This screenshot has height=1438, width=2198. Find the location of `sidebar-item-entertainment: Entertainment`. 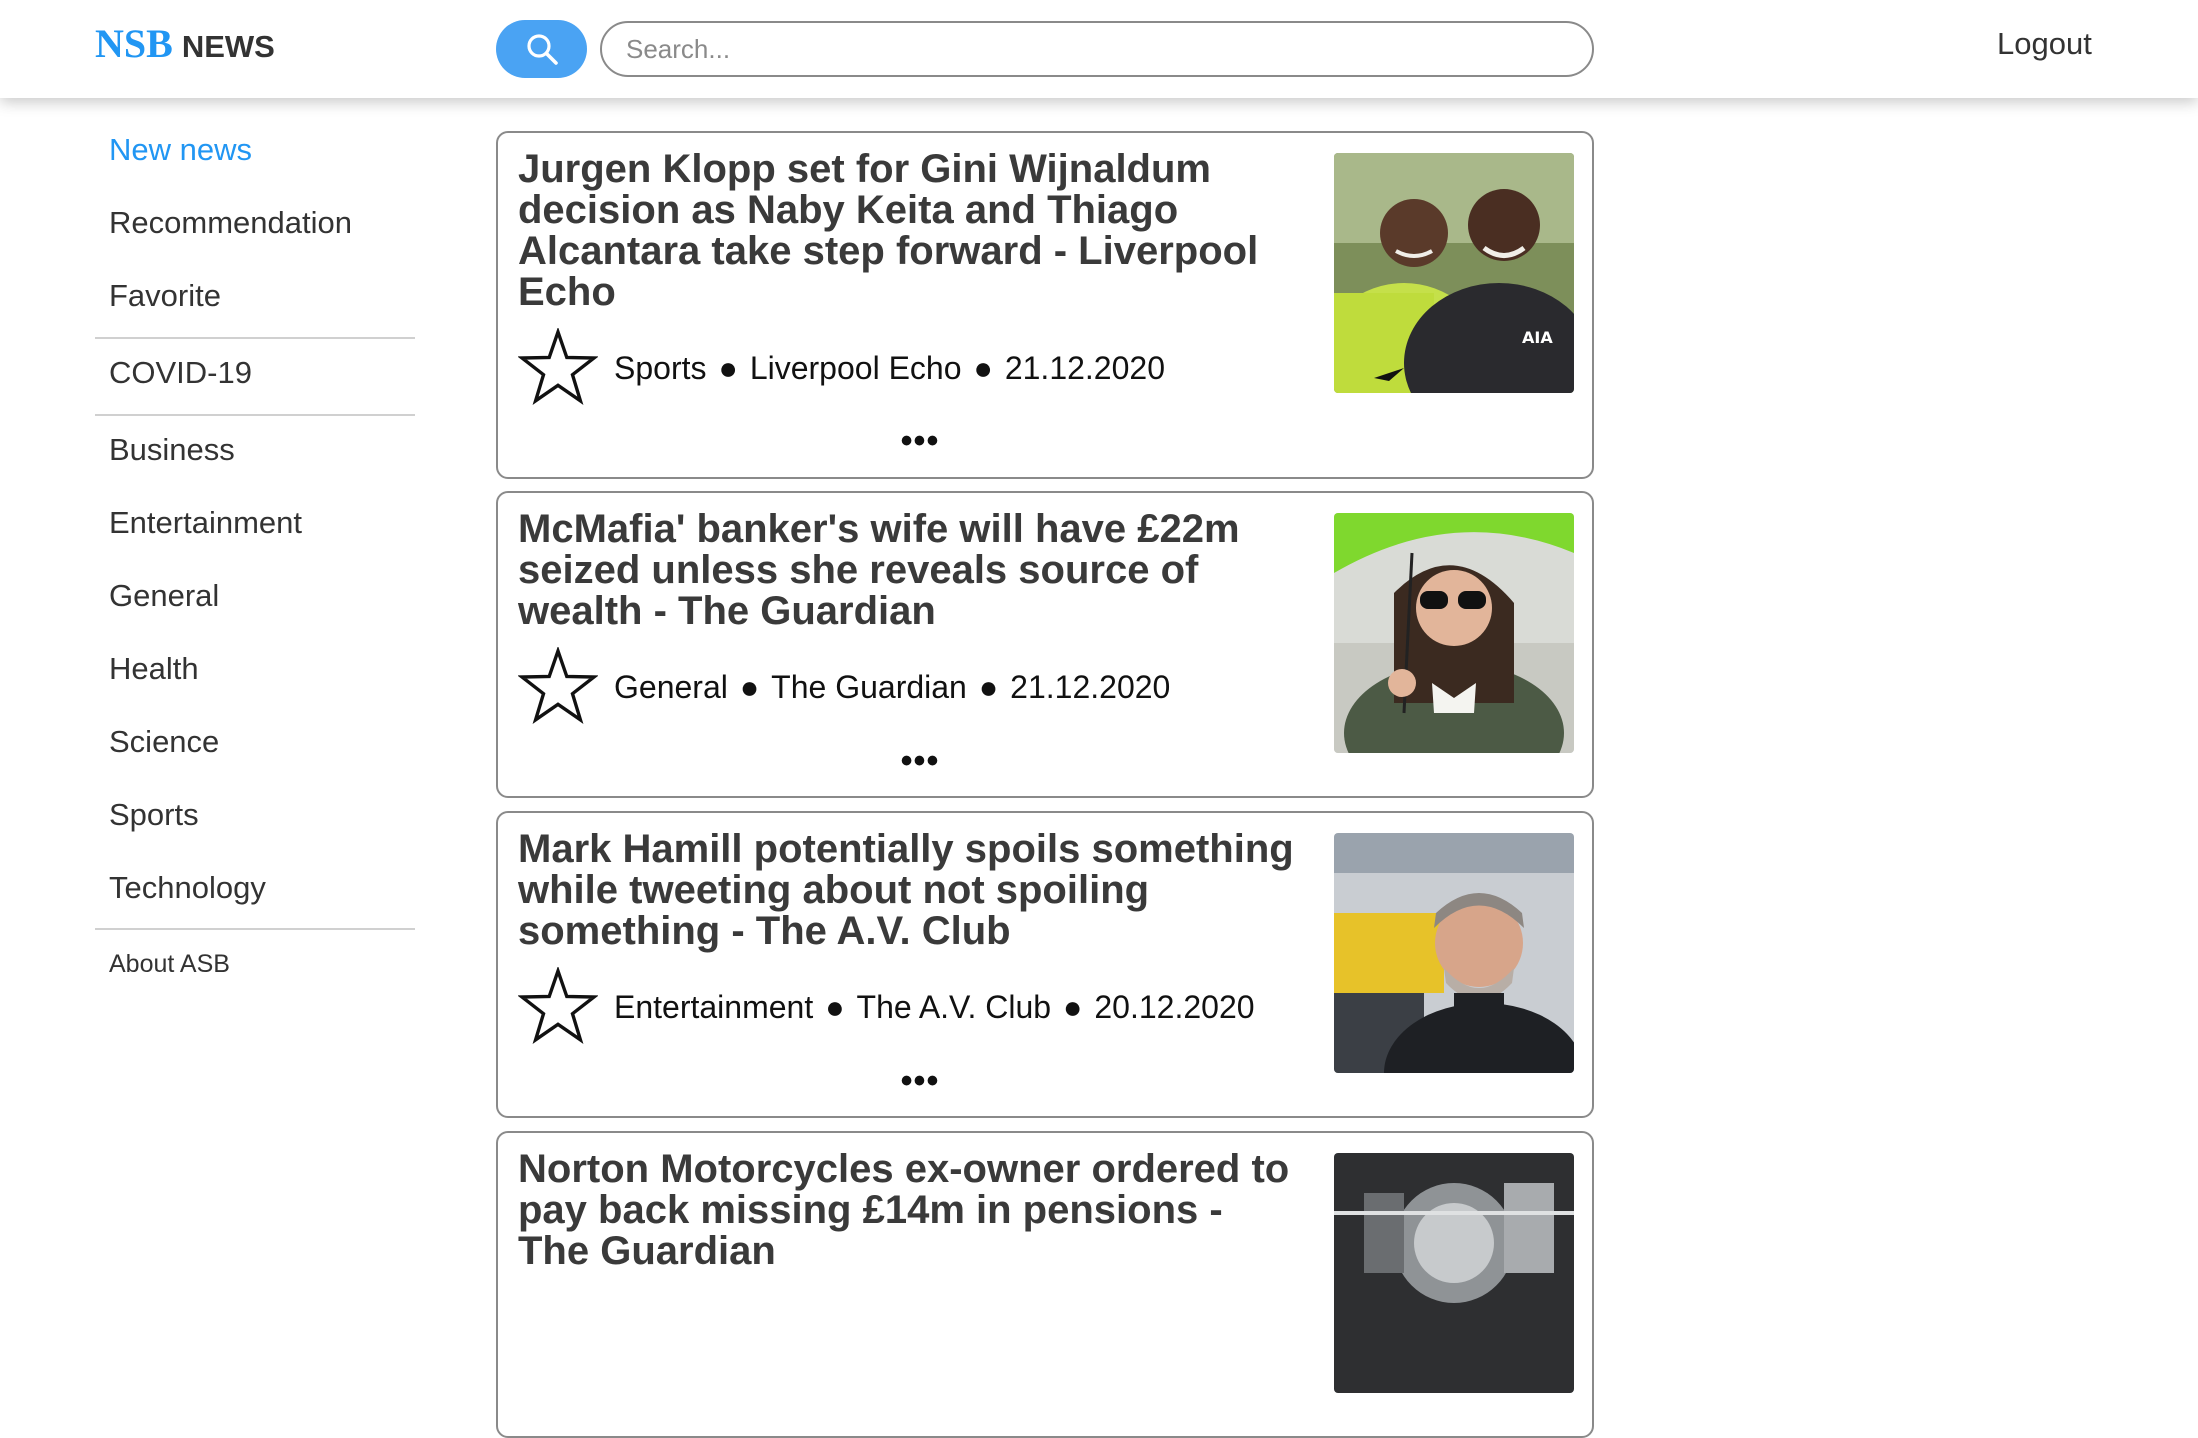

sidebar-item-entertainment: Entertainment is located at coordinates (205, 523).